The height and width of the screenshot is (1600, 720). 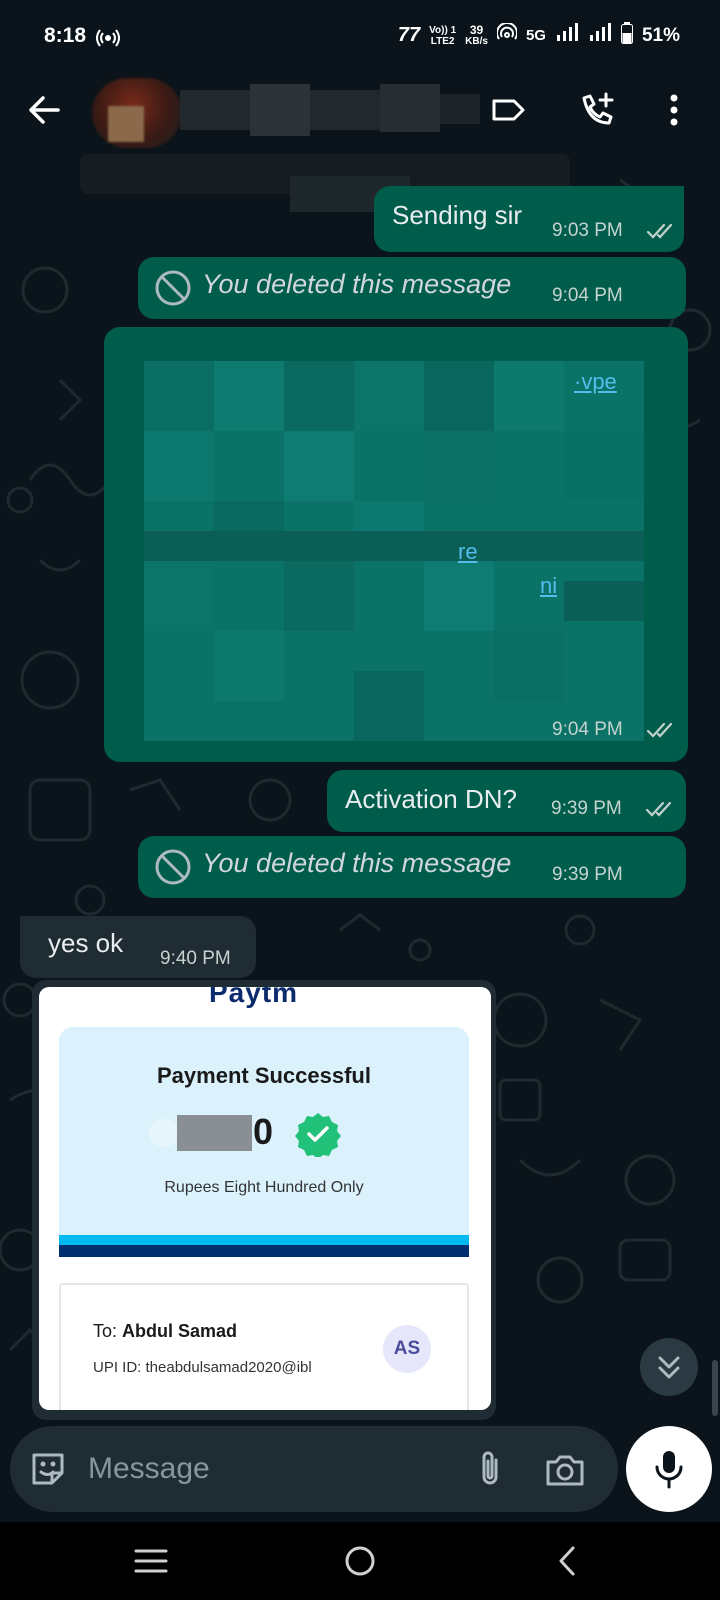 What do you see at coordinates (86, 943) in the screenshot?
I see `message-text: yes ok` at bounding box center [86, 943].